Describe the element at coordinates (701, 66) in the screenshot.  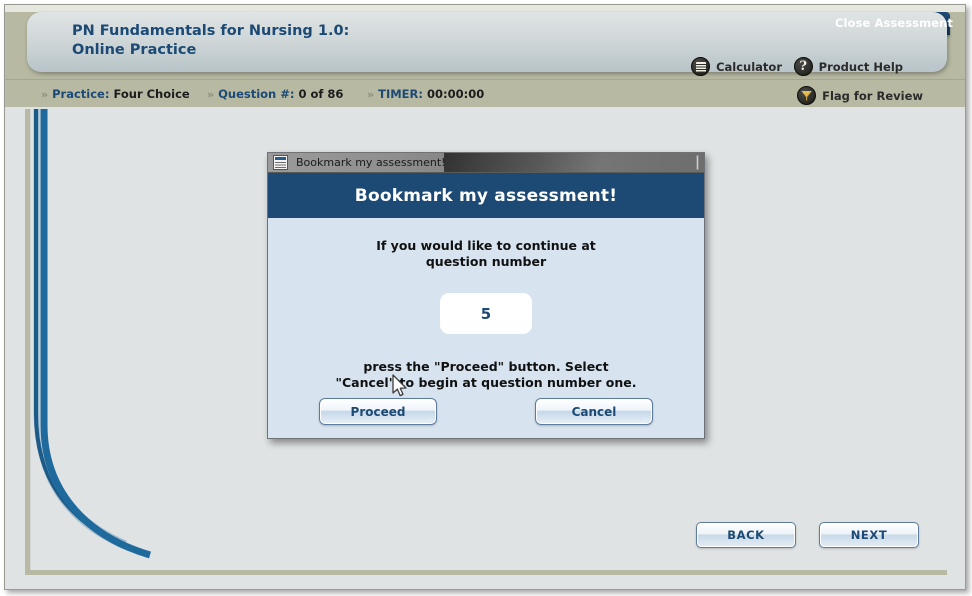
I see `calculator-icon` at that location.